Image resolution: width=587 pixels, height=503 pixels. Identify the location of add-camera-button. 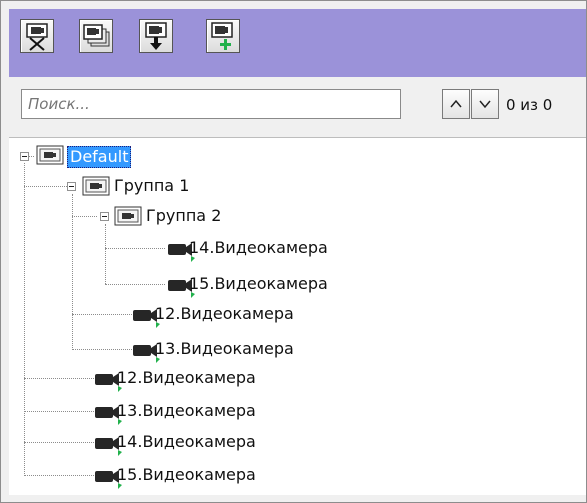
(223, 36).